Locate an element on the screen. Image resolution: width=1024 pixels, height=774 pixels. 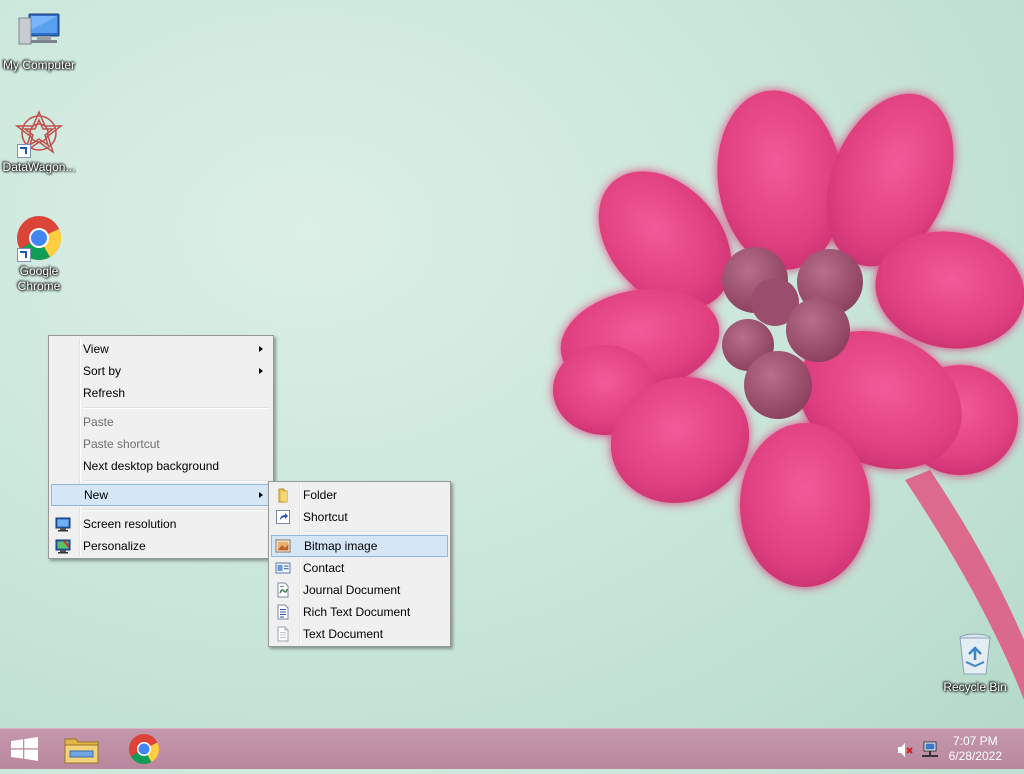
menu-item-label: Paste is located at coordinates (98, 422).